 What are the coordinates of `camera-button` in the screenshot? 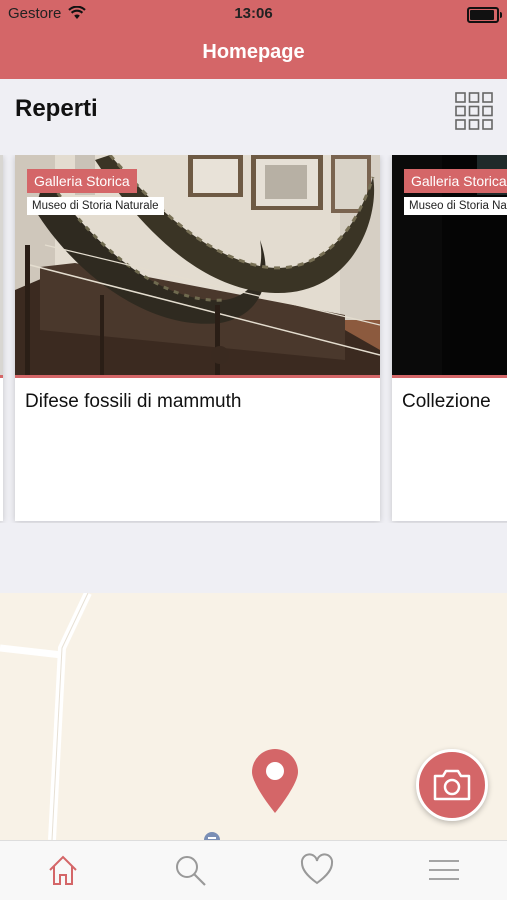 It's located at (452, 785).